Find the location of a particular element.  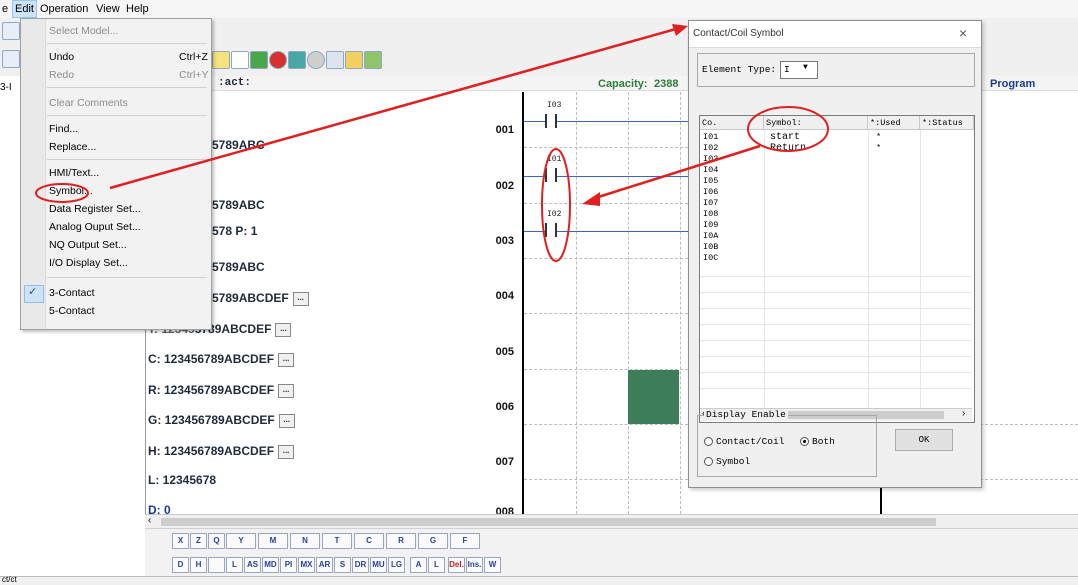

annotation-ellipse-symbols is located at coordinates (788, 129).